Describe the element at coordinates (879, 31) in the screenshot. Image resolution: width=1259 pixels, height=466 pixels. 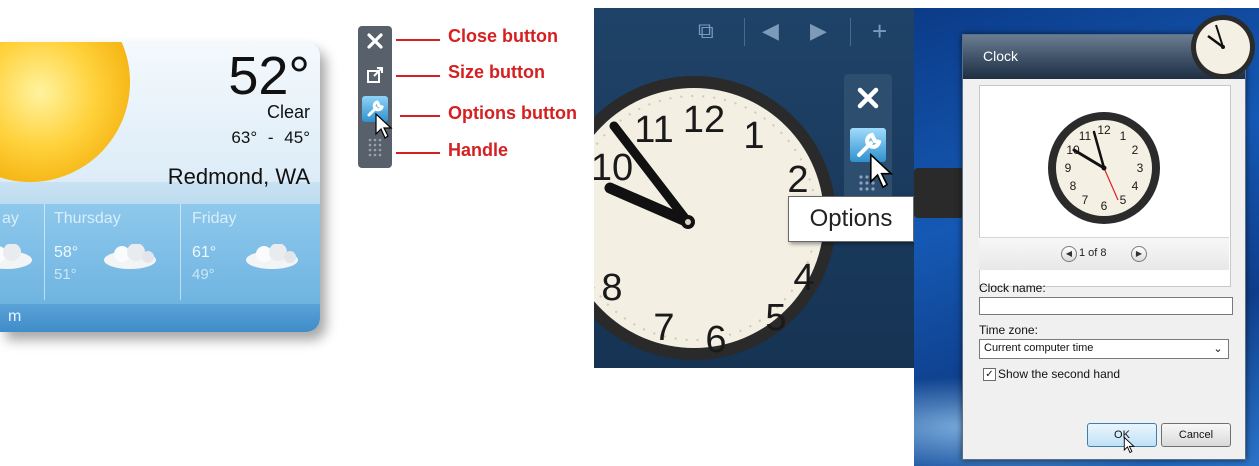
I see `add-icon: +` at that location.